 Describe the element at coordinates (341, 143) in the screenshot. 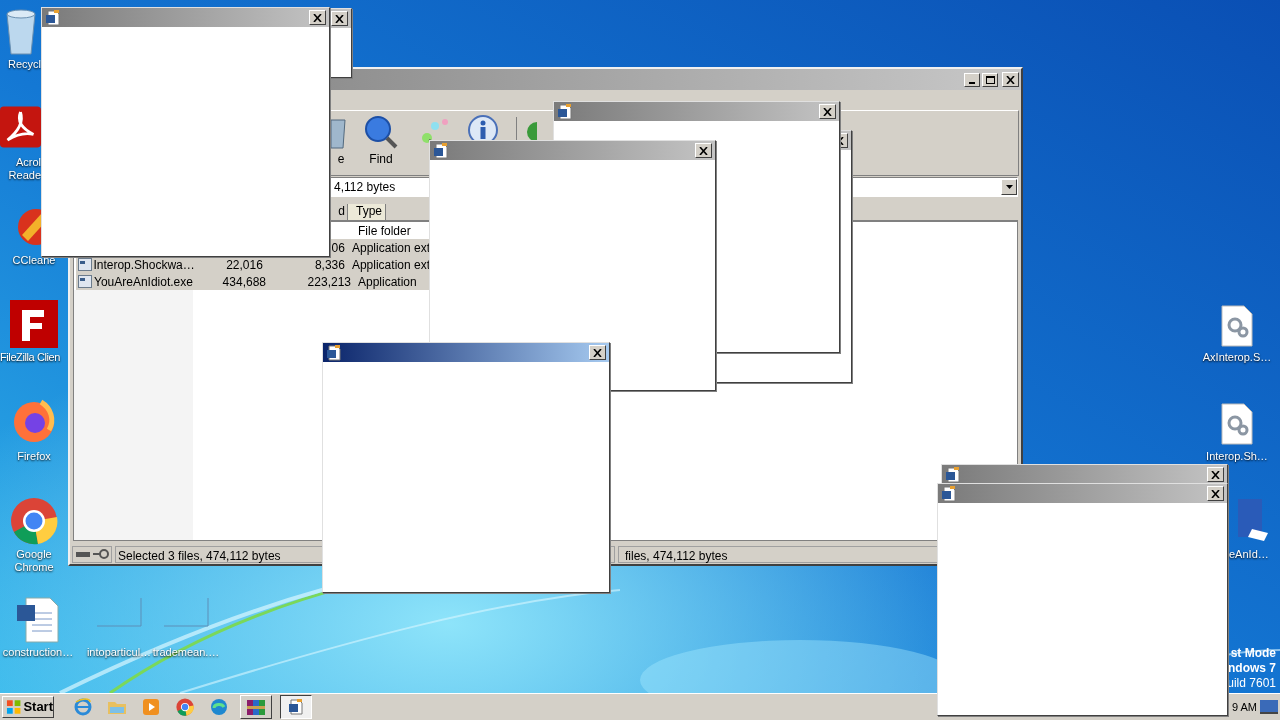

I see `toolbar-button: e` at that location.